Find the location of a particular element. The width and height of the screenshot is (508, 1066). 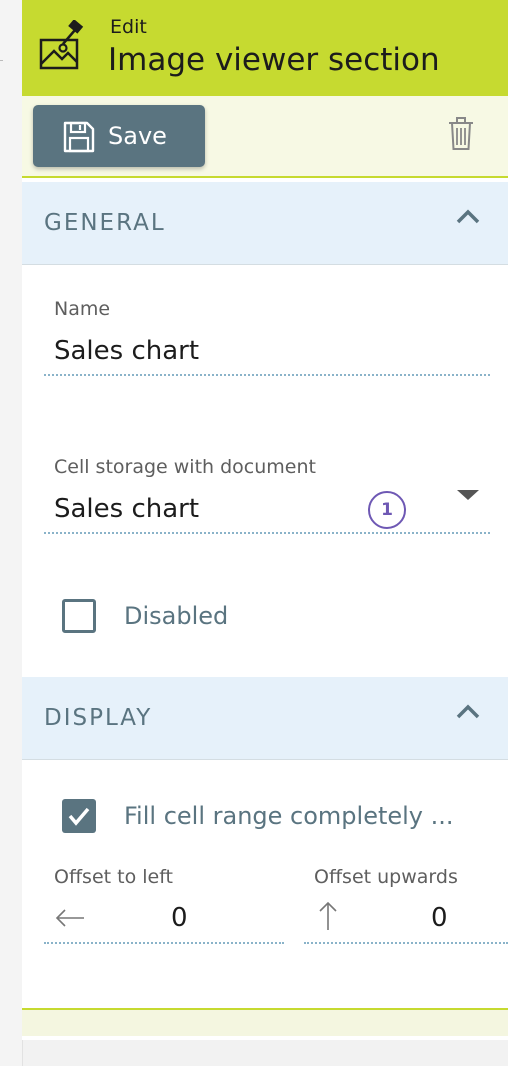

next-section-bar is located at coordinates (265, 1022).